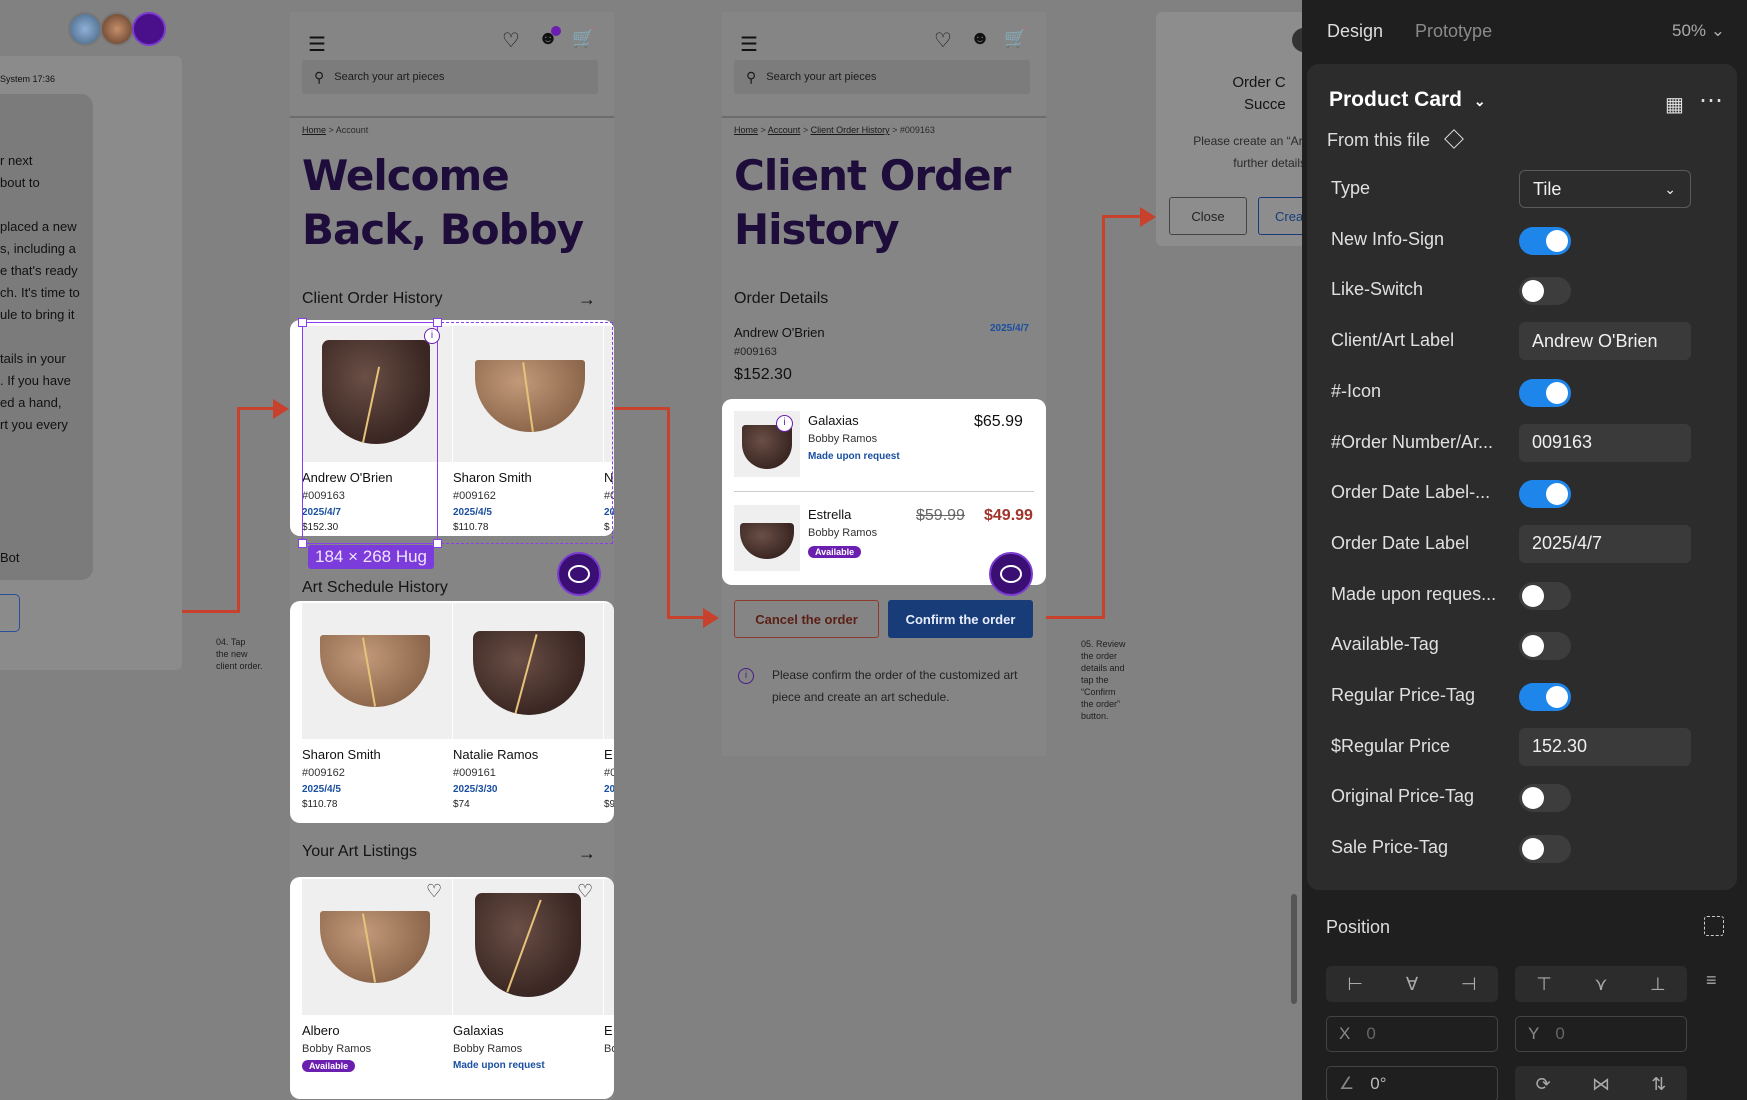 The height and width of the screenshot is (1100, 1747). I want to click on breadcrumb-account: Account, so click(784, 130).